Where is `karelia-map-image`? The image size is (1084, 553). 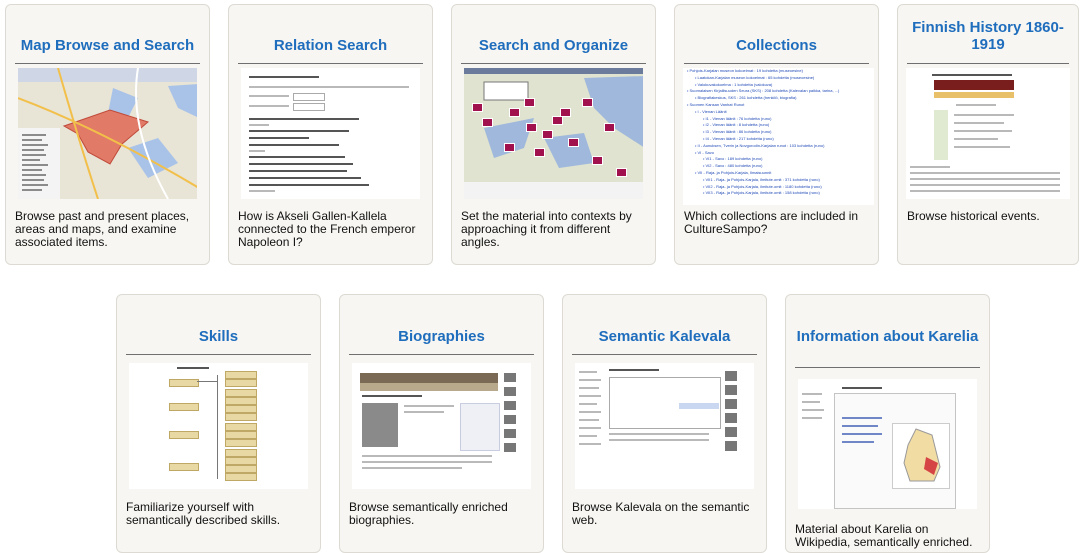
karelia-map-image is located at coordinates (922, 455).